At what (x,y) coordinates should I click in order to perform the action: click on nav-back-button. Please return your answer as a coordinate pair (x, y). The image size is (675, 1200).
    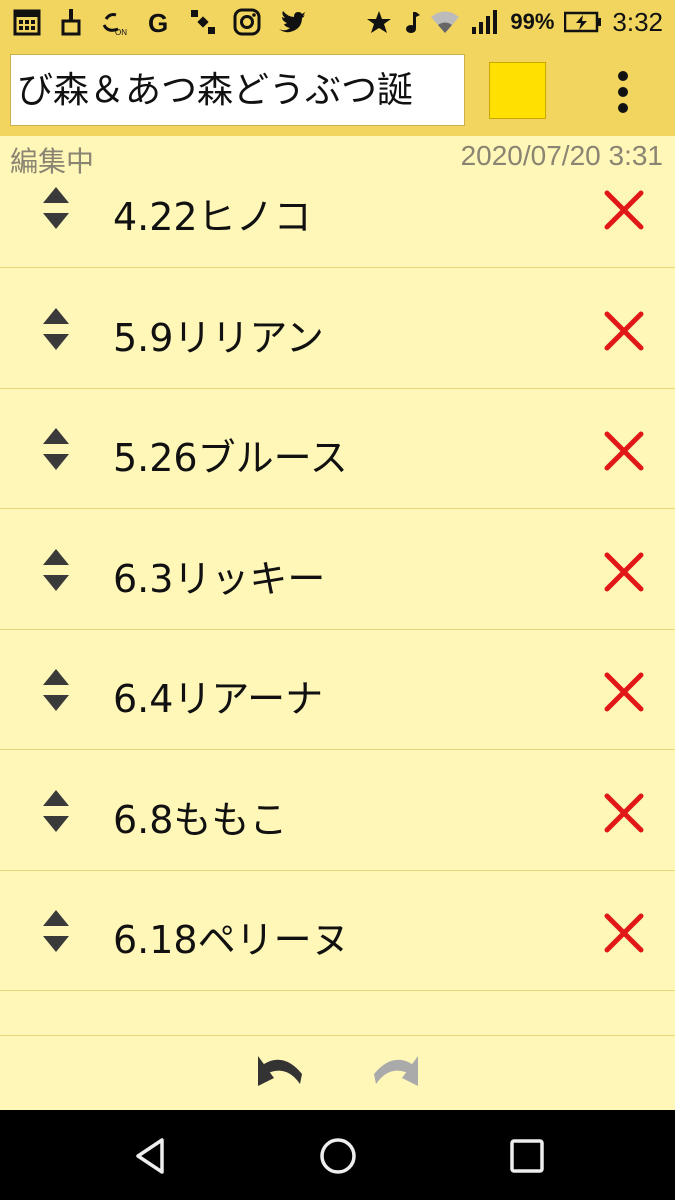
    Looking at the image, I should click on (152, 1156).